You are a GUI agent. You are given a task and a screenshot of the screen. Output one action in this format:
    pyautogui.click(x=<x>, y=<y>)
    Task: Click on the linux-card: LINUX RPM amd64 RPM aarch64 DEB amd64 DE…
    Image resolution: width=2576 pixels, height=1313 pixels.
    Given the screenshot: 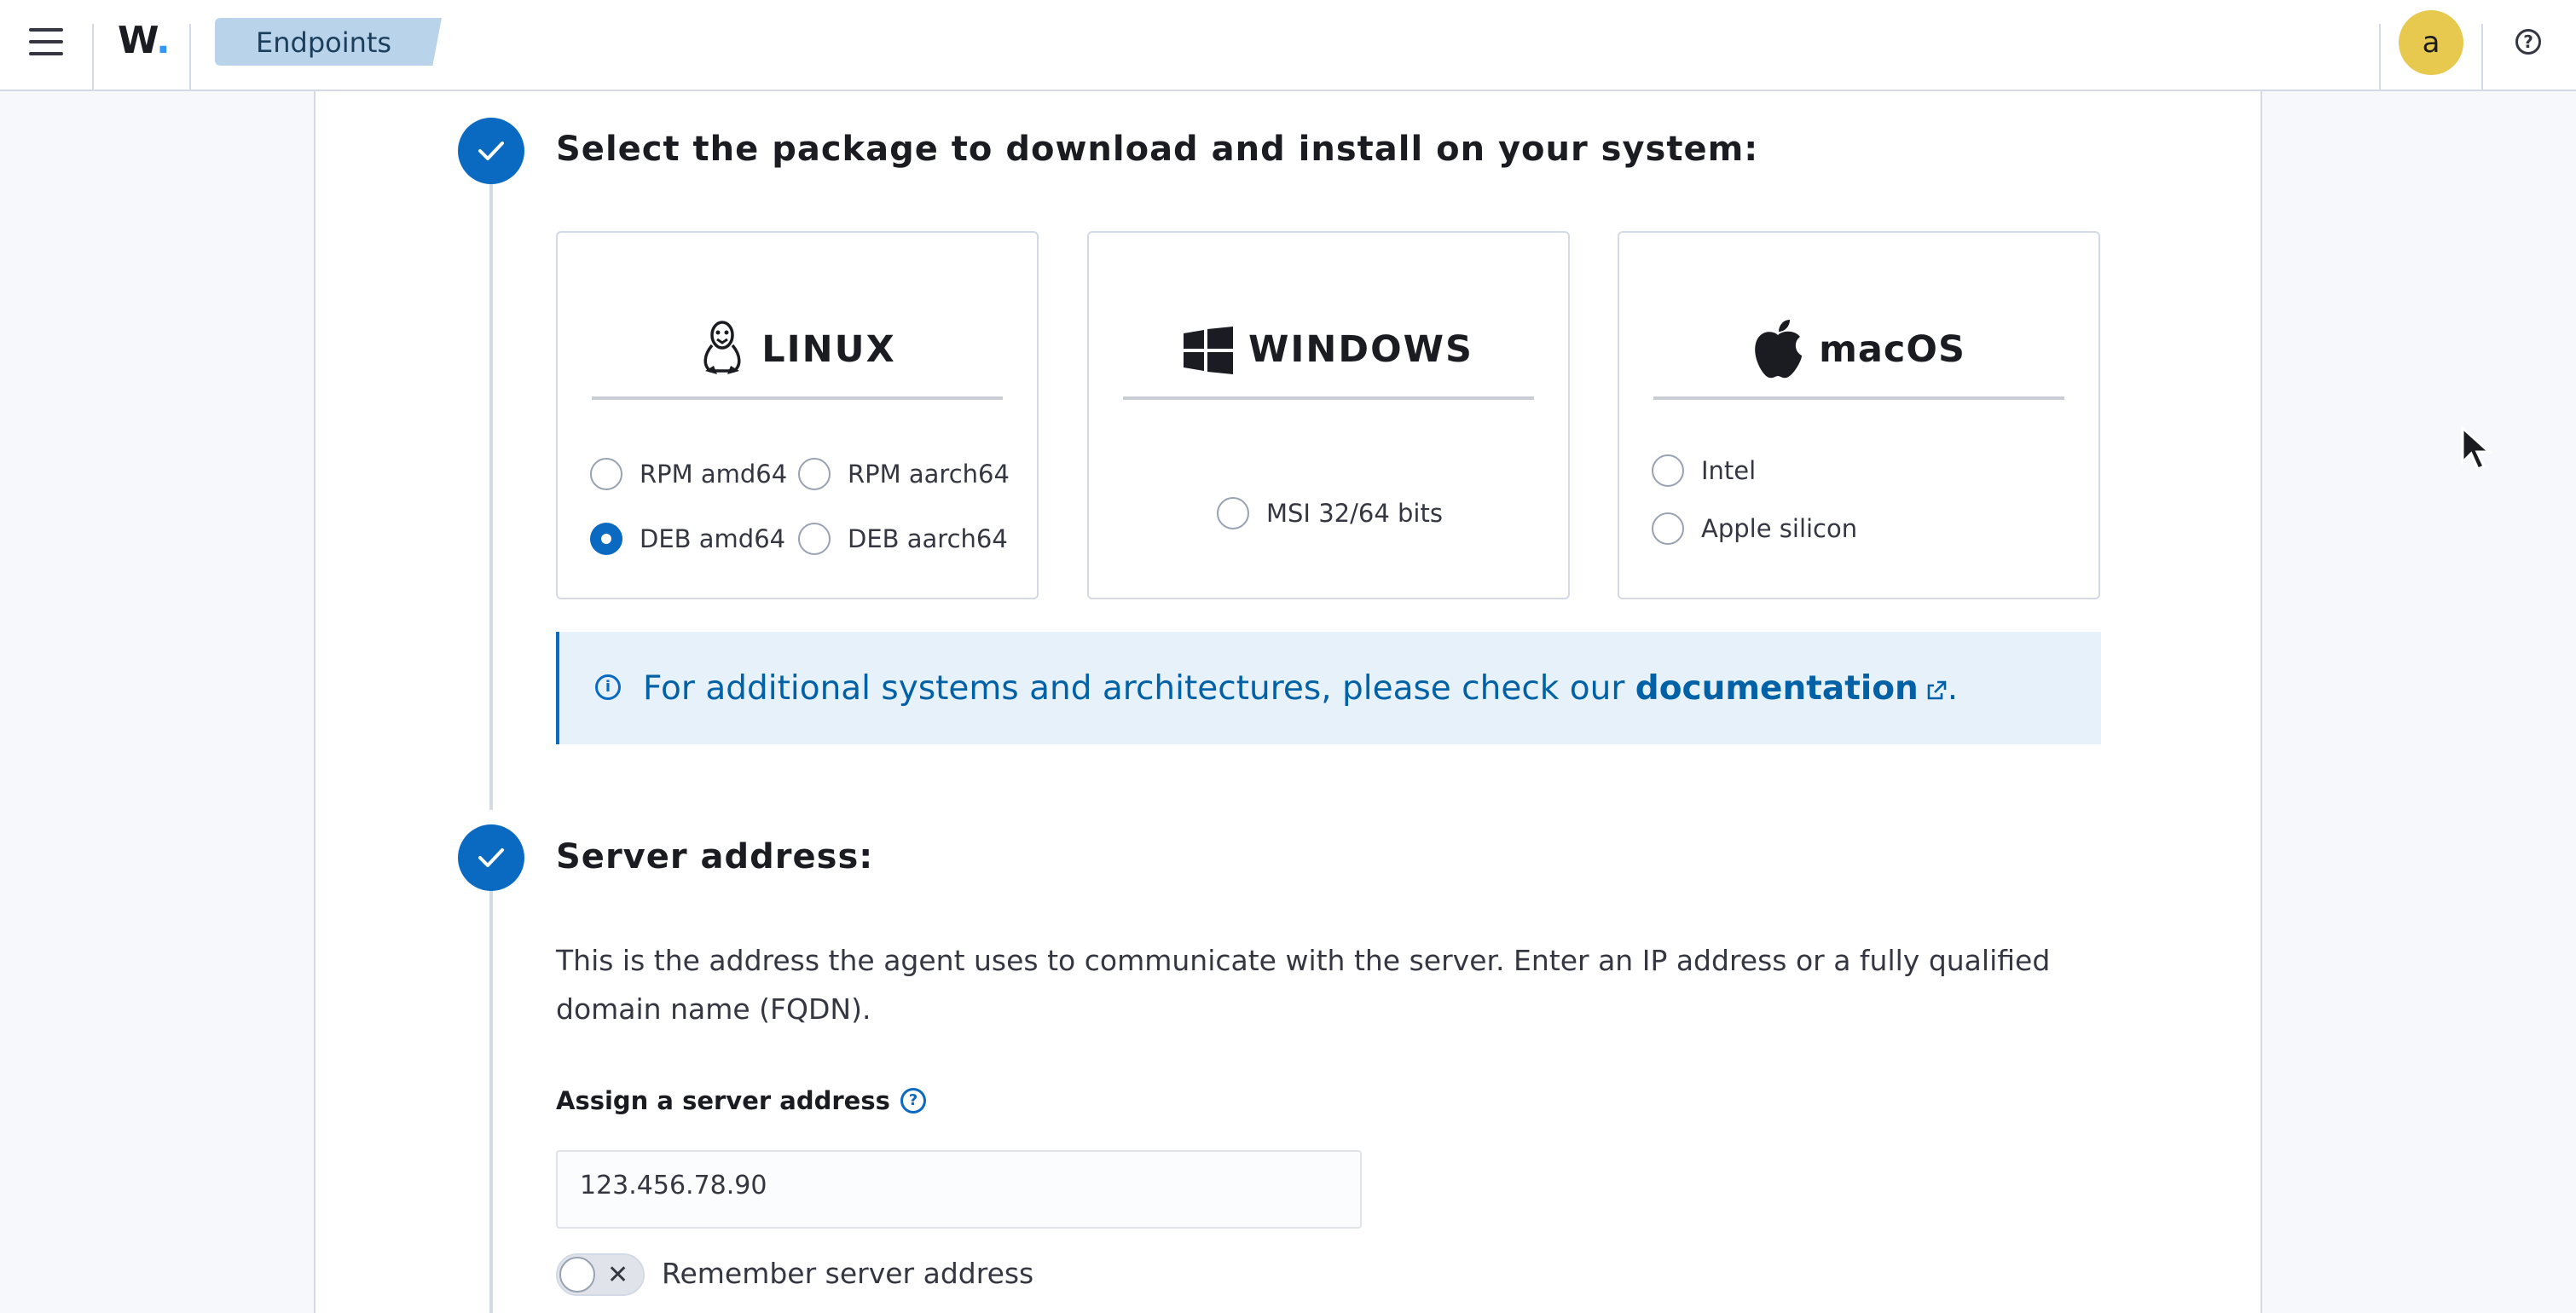 What is the action you would take?
    pyautogui.click(x=797, y=415)
    